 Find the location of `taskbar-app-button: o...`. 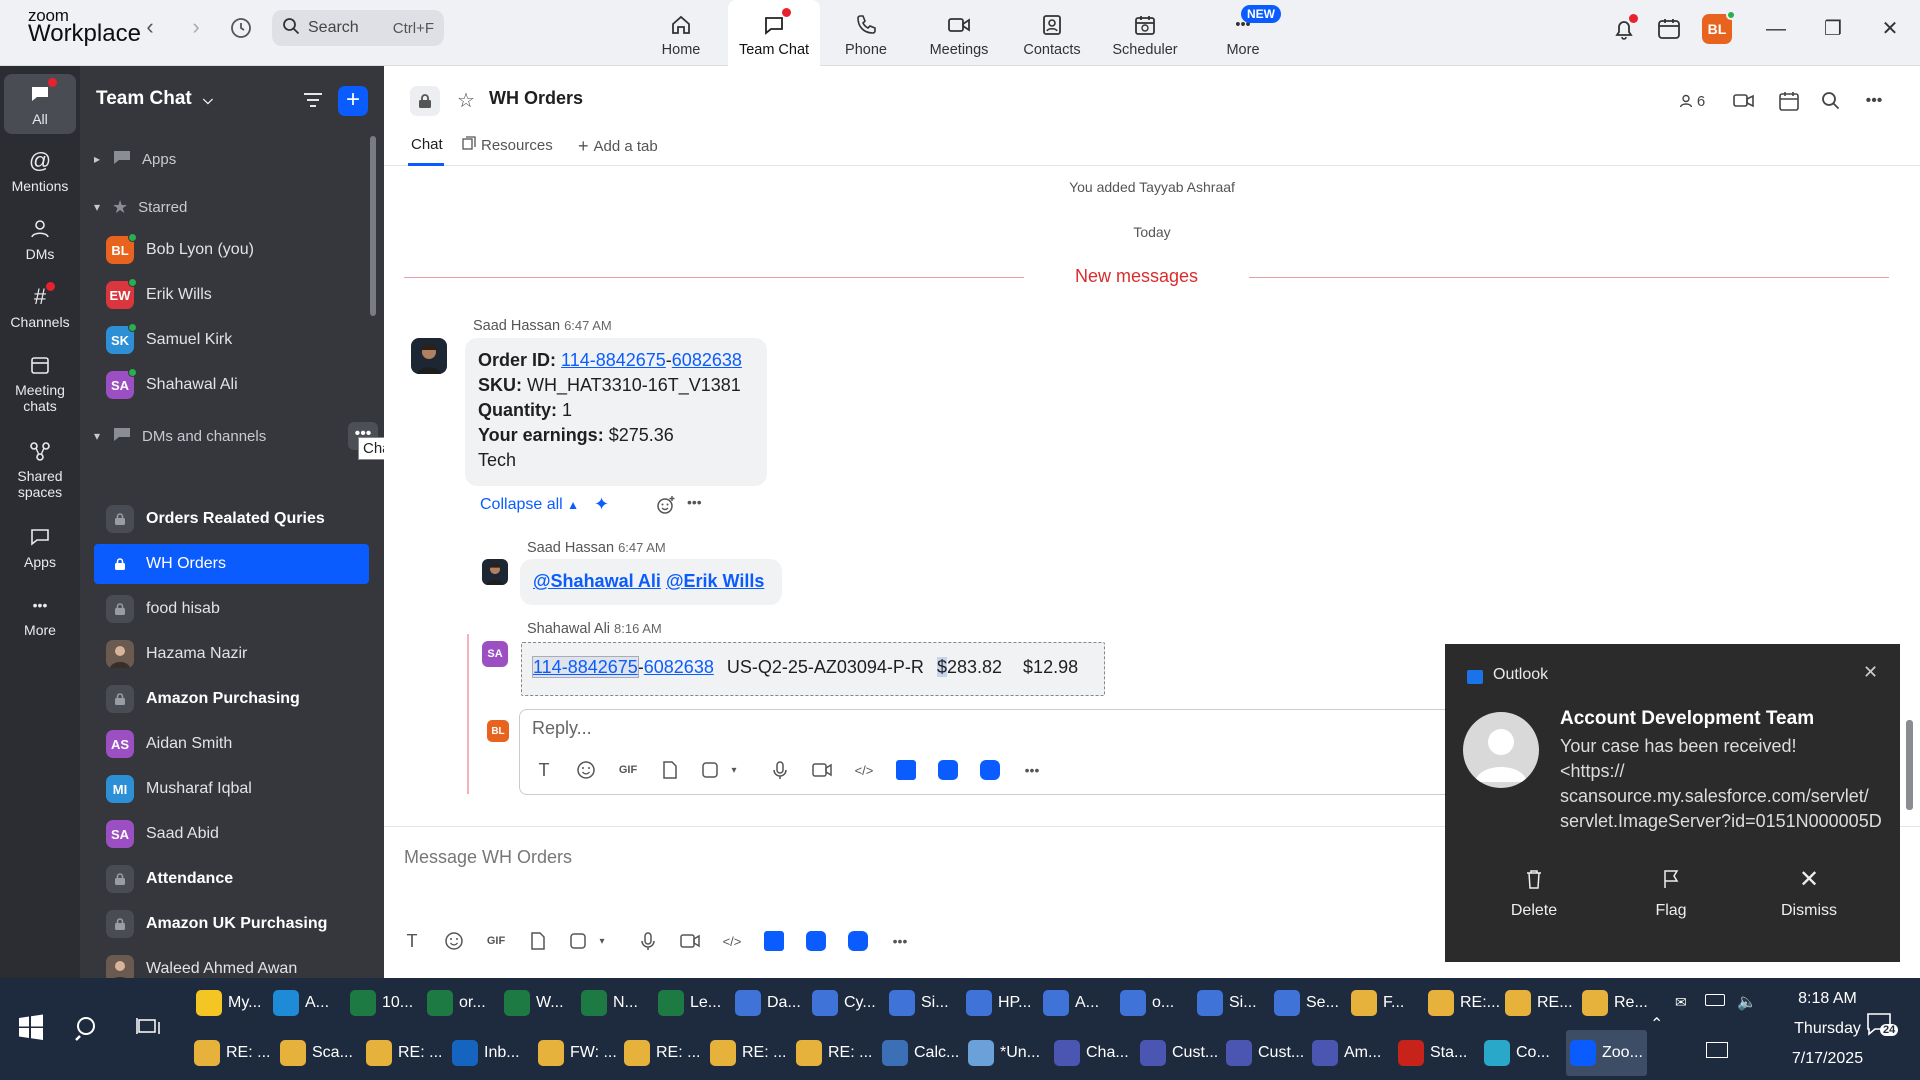

taskbar-app-button: o... is located at coordinates (1147, 1003).